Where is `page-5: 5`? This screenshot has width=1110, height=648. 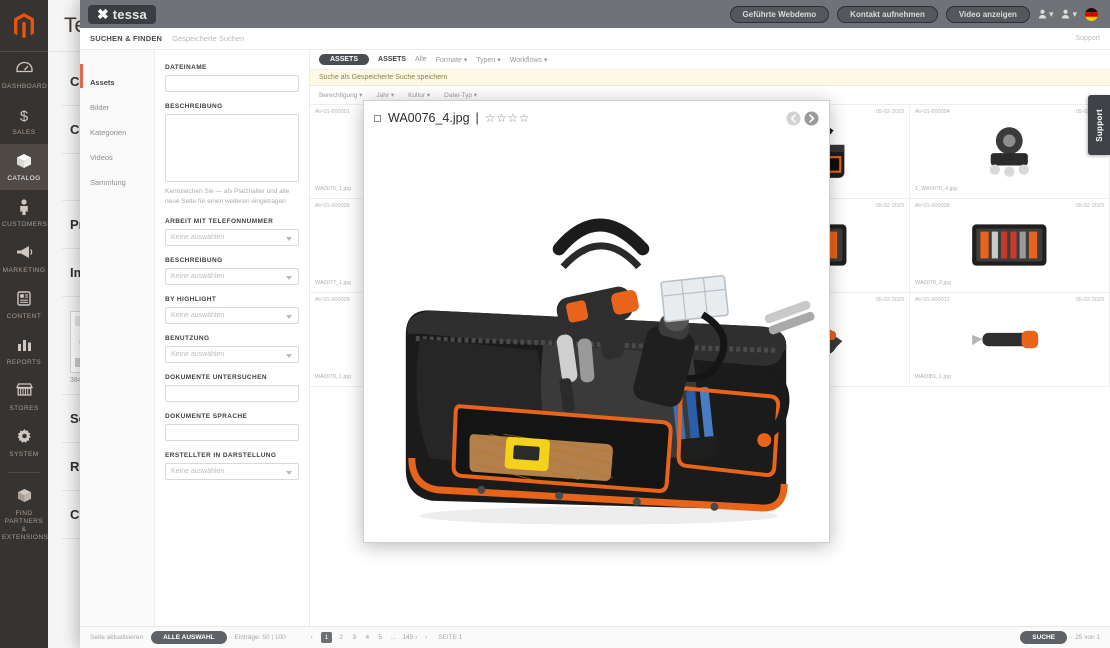
page-5: 5 is located at coordinates (380, 637).